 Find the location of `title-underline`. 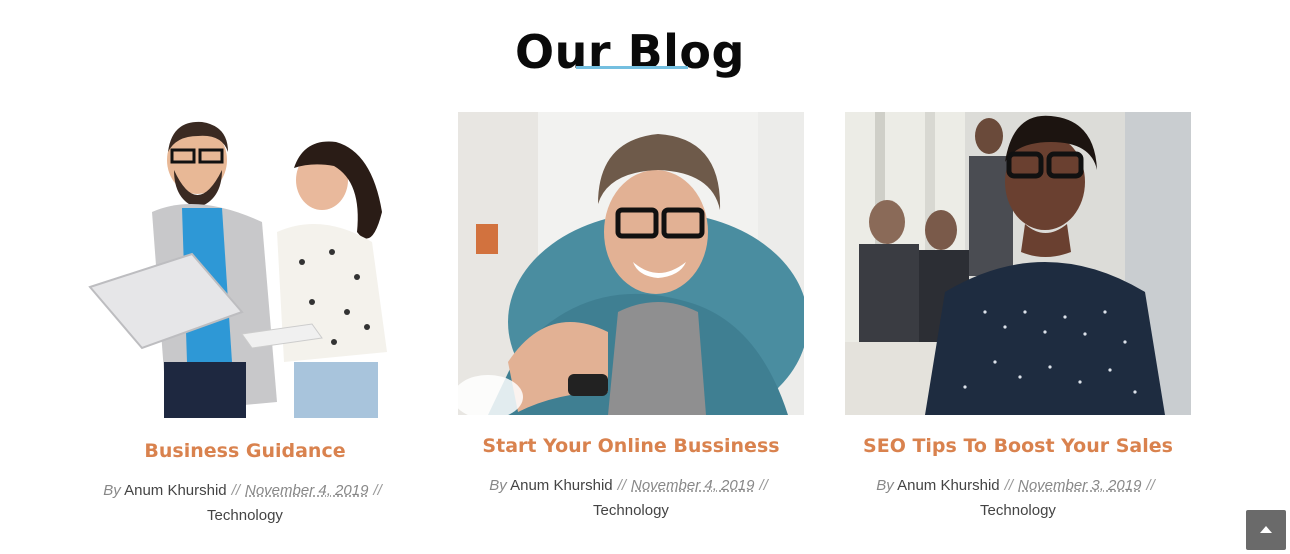

title-underline is located at coordinates (632, 67).